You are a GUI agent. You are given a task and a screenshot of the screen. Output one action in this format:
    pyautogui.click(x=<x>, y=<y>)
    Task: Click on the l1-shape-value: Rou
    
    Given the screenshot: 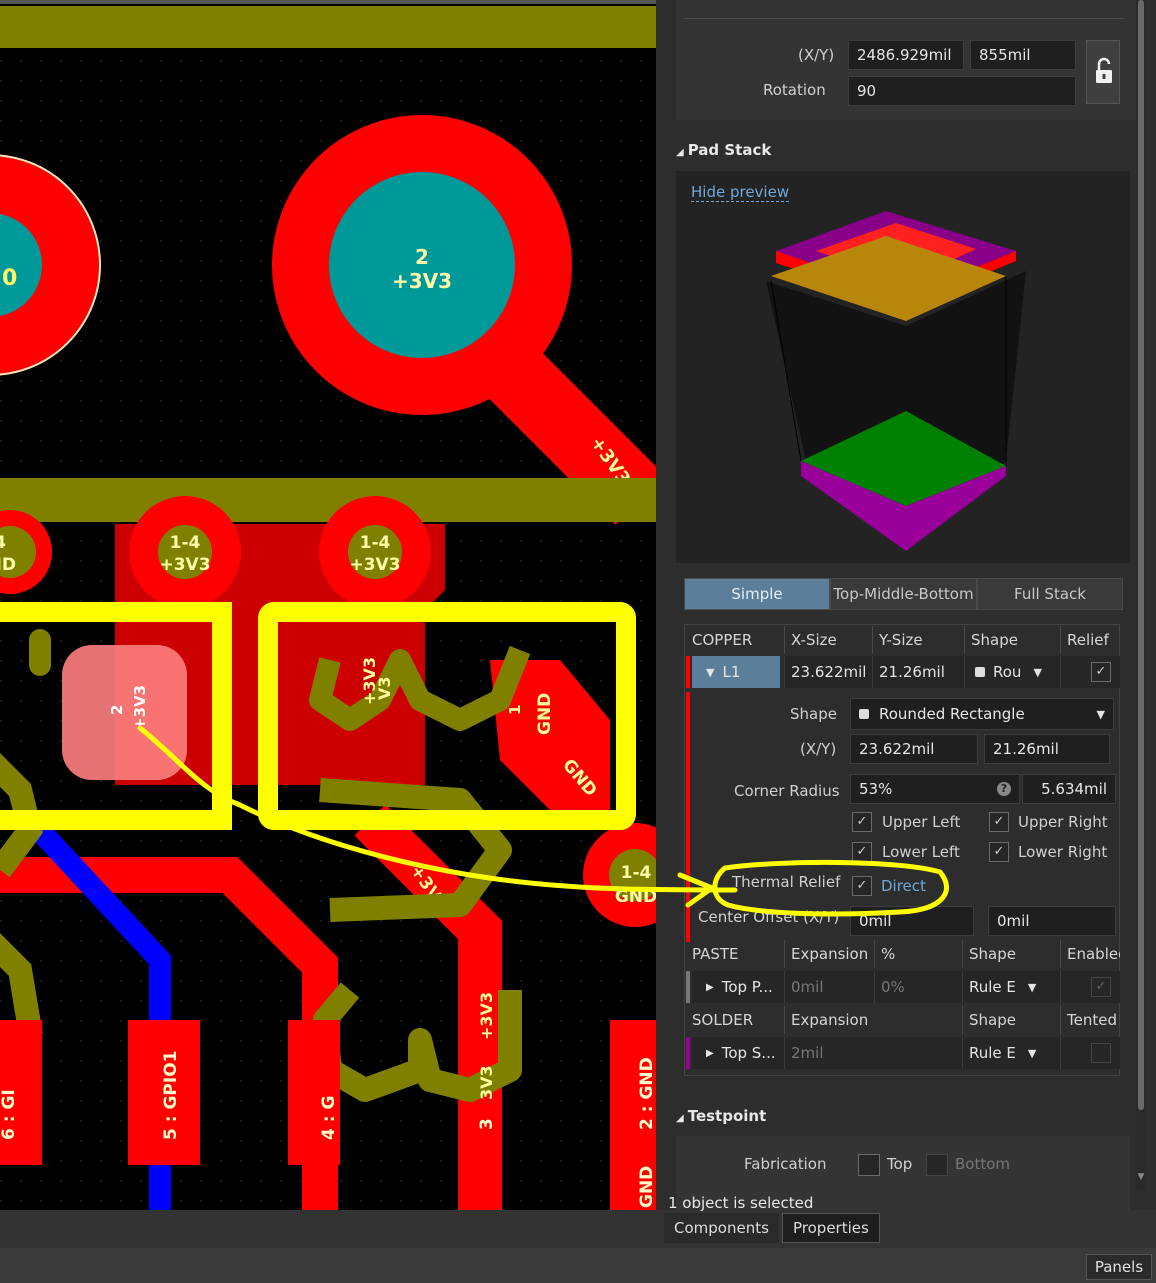 What is the action you would take?
    pyautogui.click(x=1007, y=672)
    